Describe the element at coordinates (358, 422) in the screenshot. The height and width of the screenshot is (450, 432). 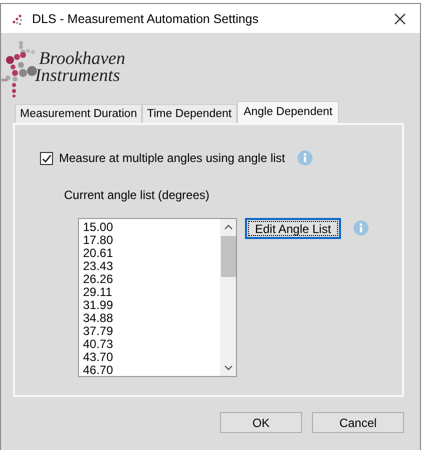
I see `cancel-button: Cancel` at that location.